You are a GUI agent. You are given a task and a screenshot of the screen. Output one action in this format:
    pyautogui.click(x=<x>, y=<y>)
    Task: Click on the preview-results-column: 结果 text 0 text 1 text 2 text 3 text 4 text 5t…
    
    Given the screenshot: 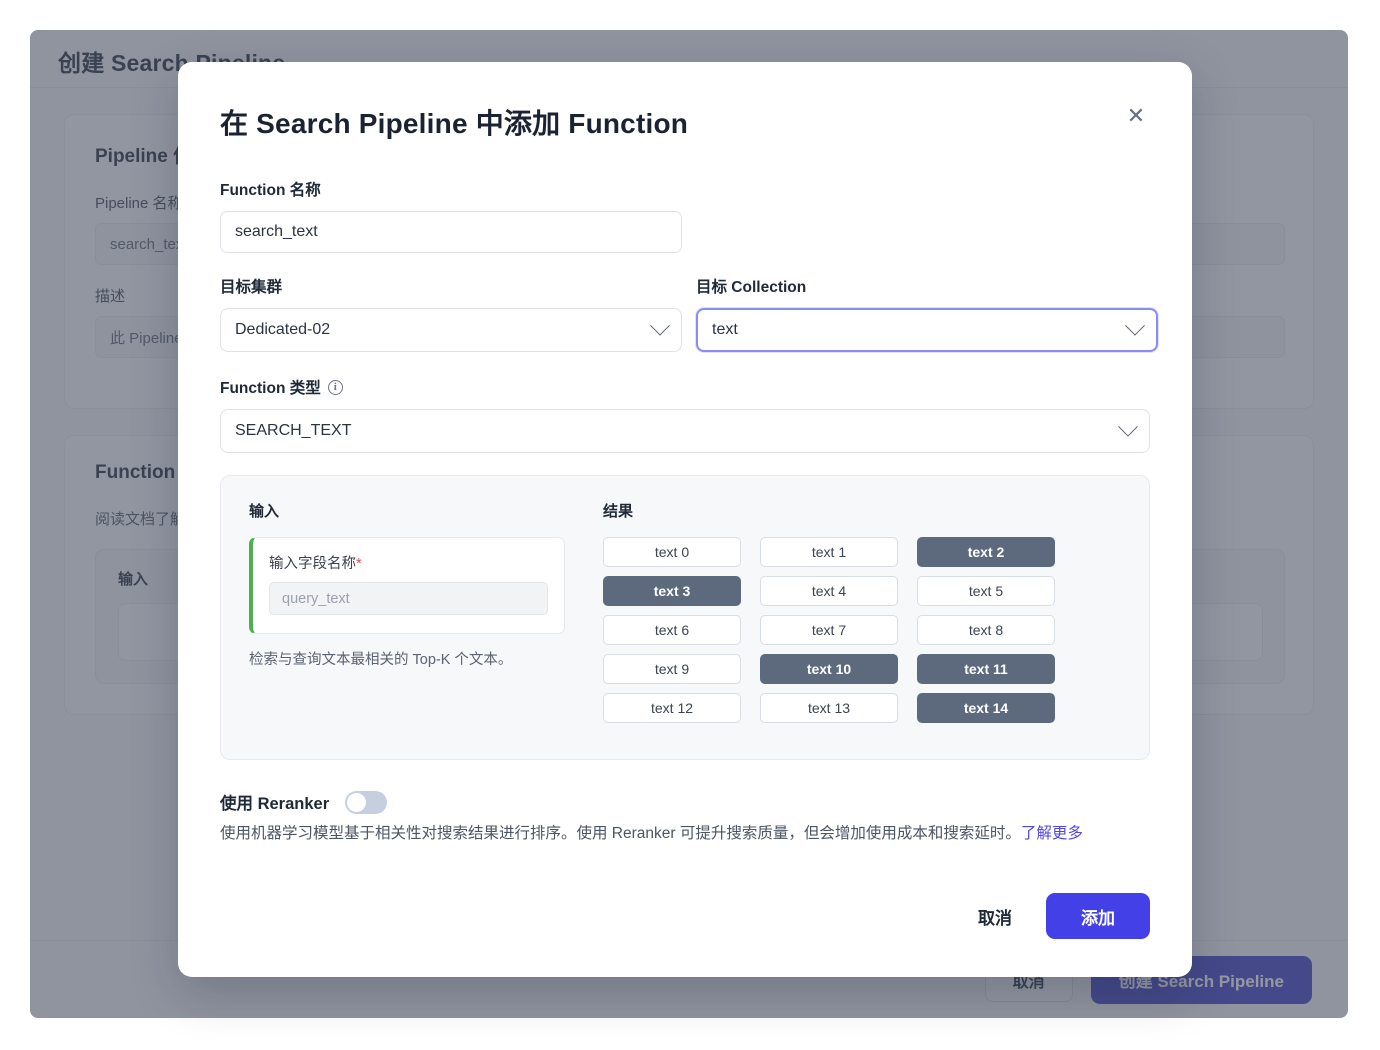 What is the action you would take?
    pyautogui.click(x=829, y=617)
    